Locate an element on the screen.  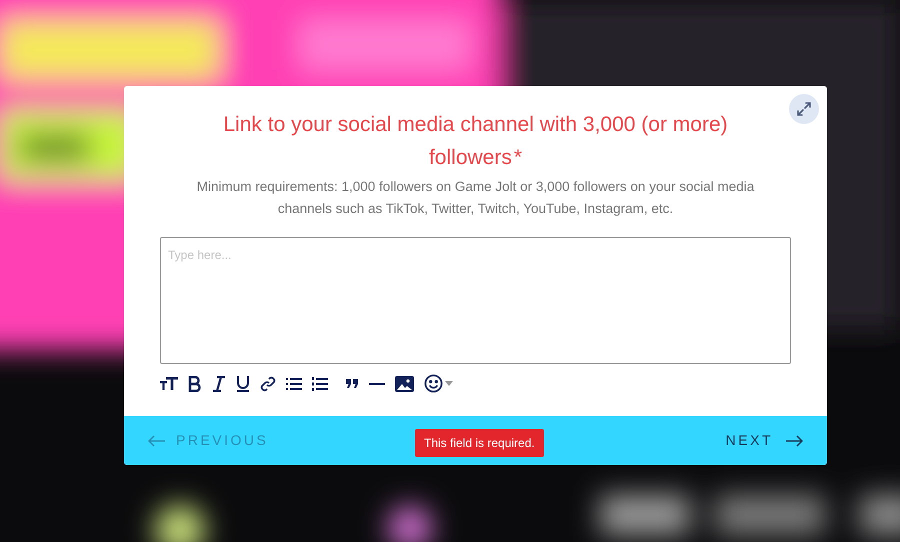
expand-button is located at coordinates (804, 109).